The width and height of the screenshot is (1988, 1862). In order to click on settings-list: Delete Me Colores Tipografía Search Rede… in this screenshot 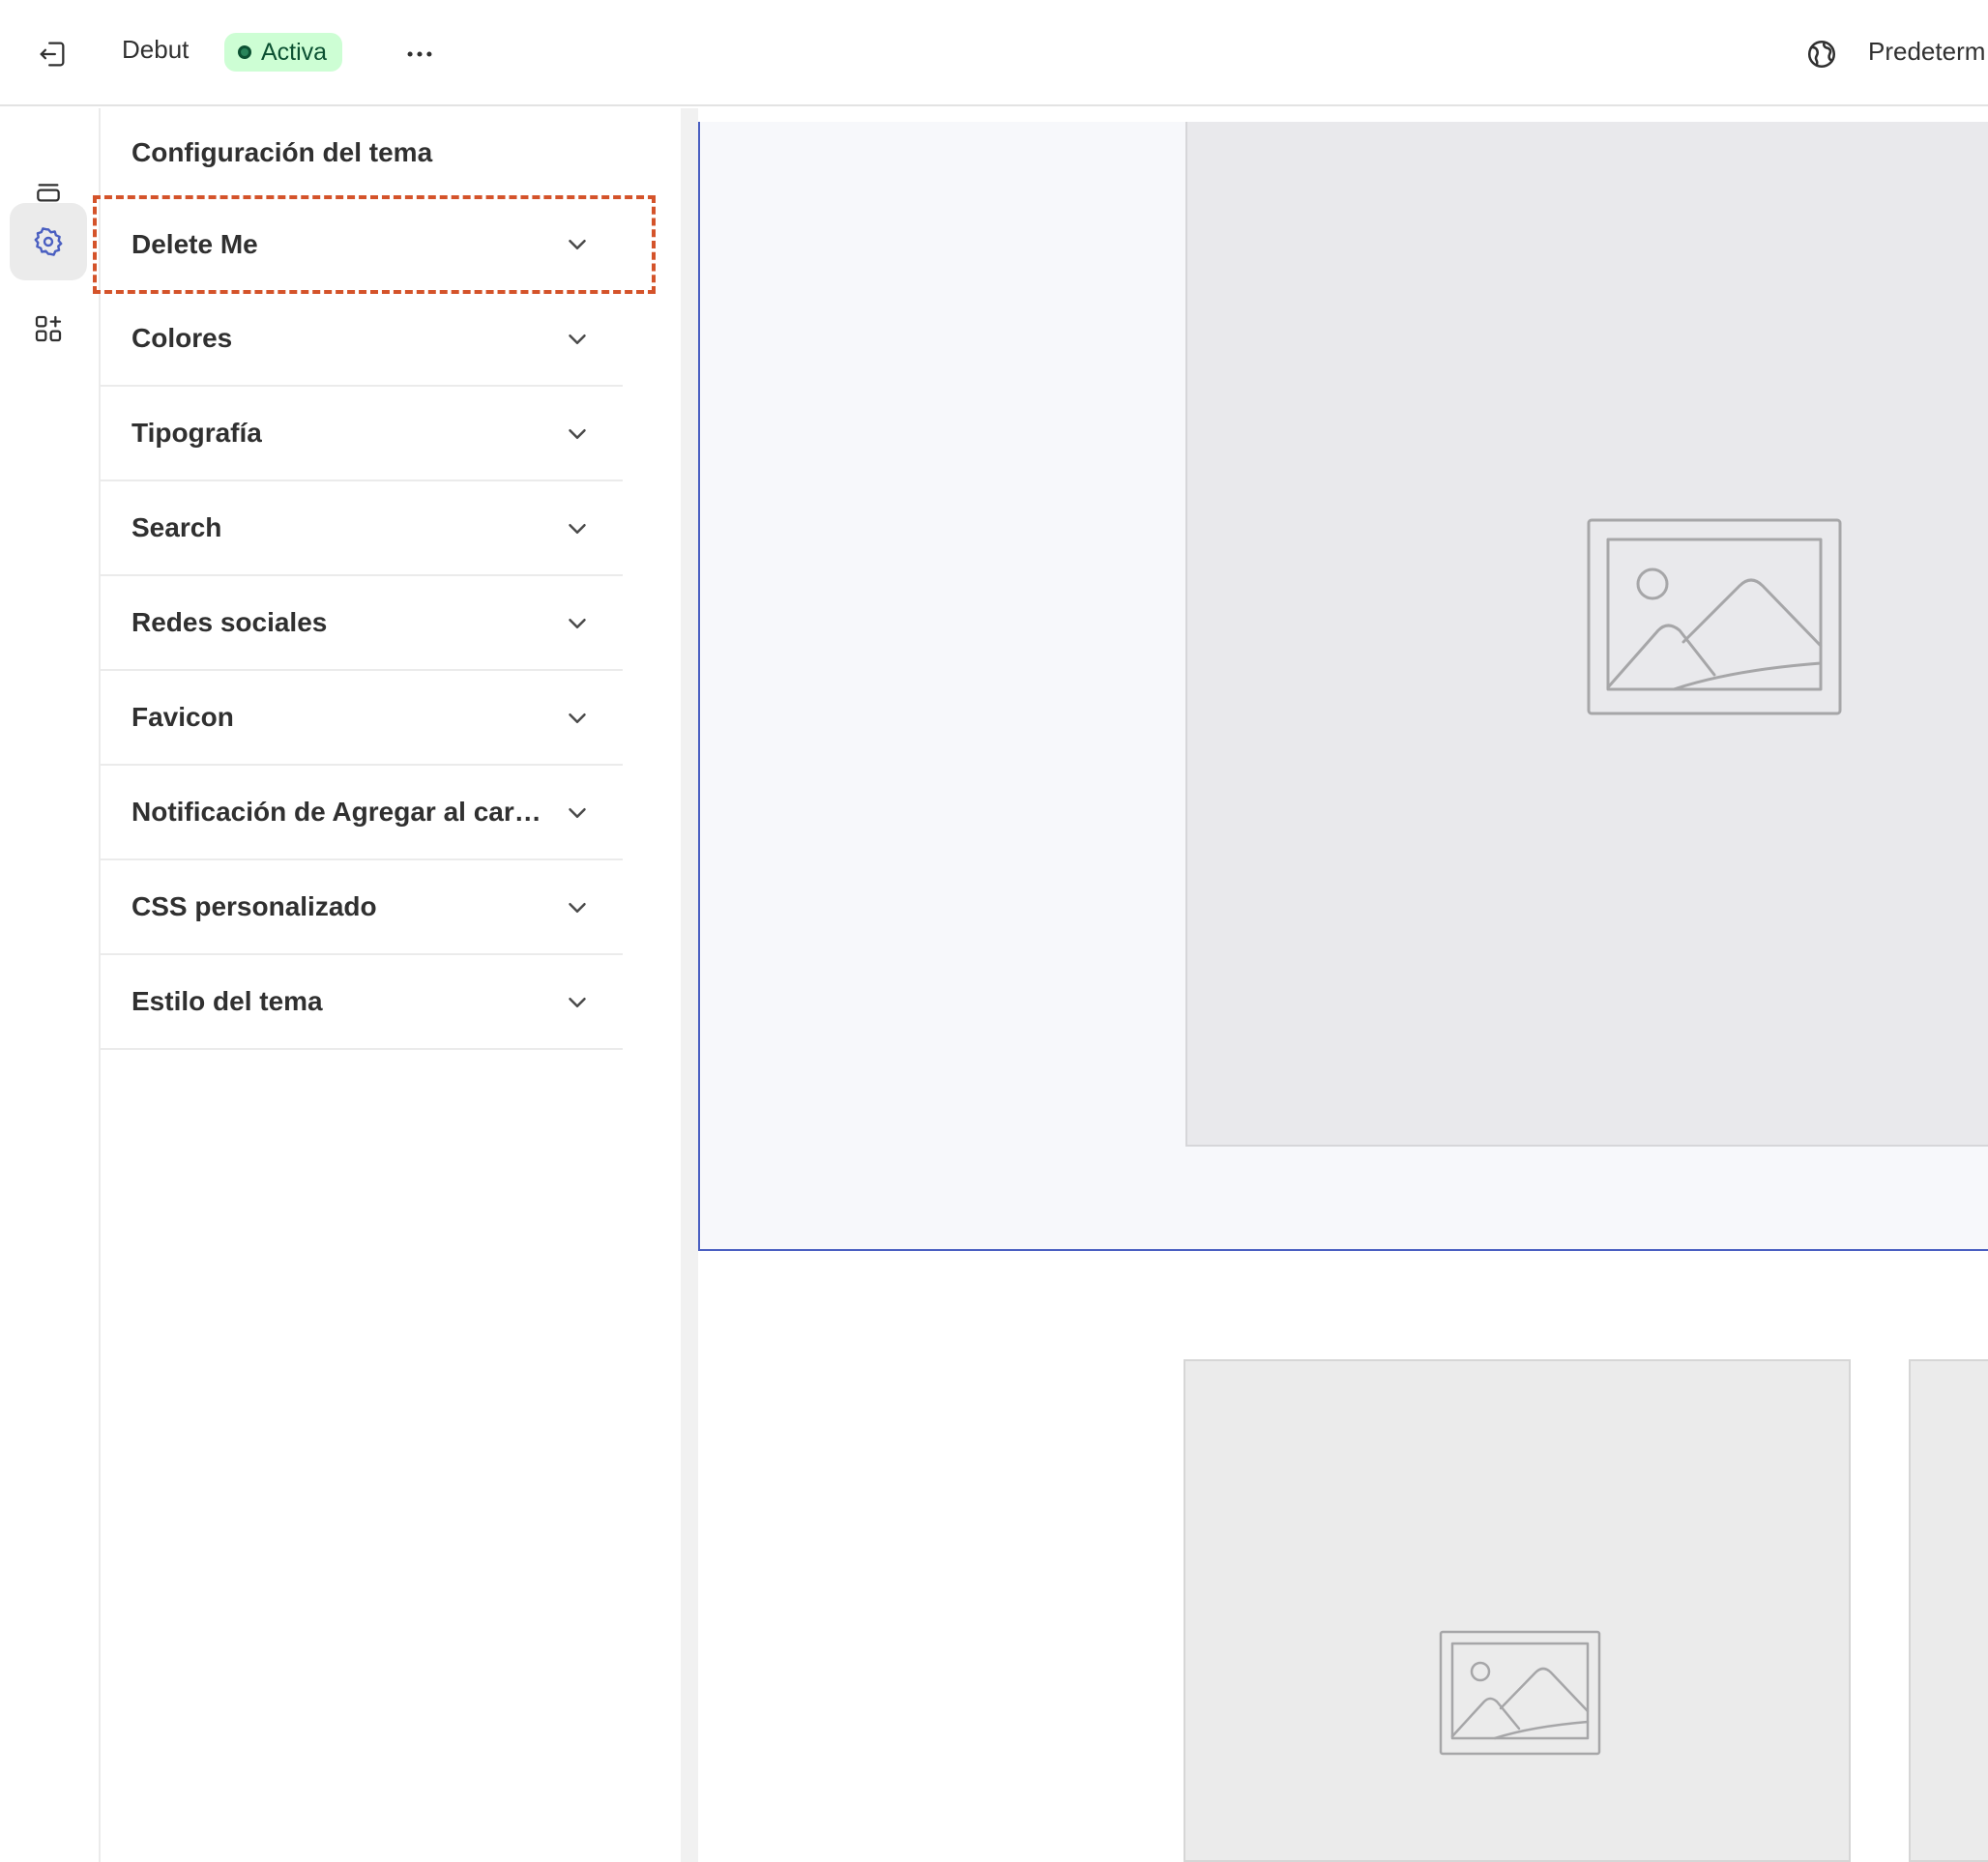, I will do `click(362, 623)`.